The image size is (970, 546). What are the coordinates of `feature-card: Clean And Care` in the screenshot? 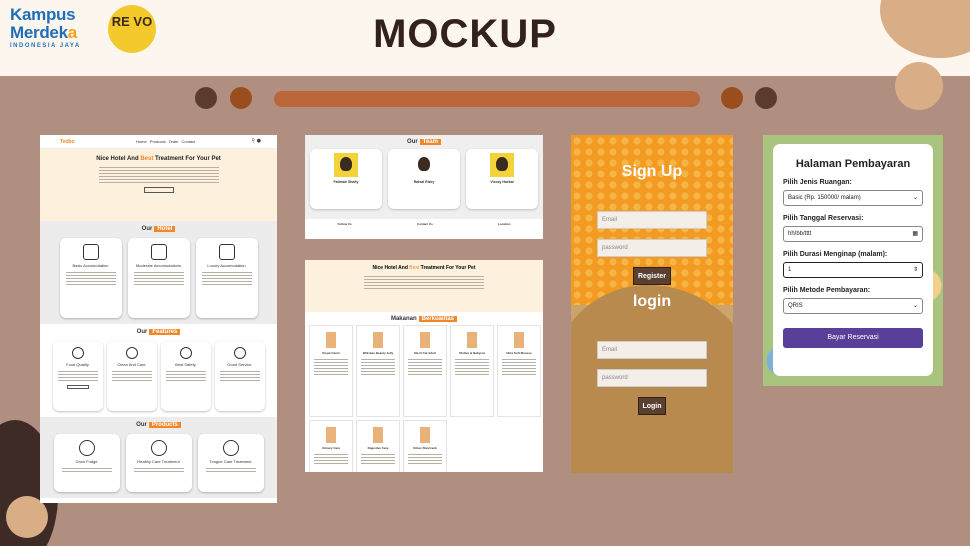 It's located at (131, 376).